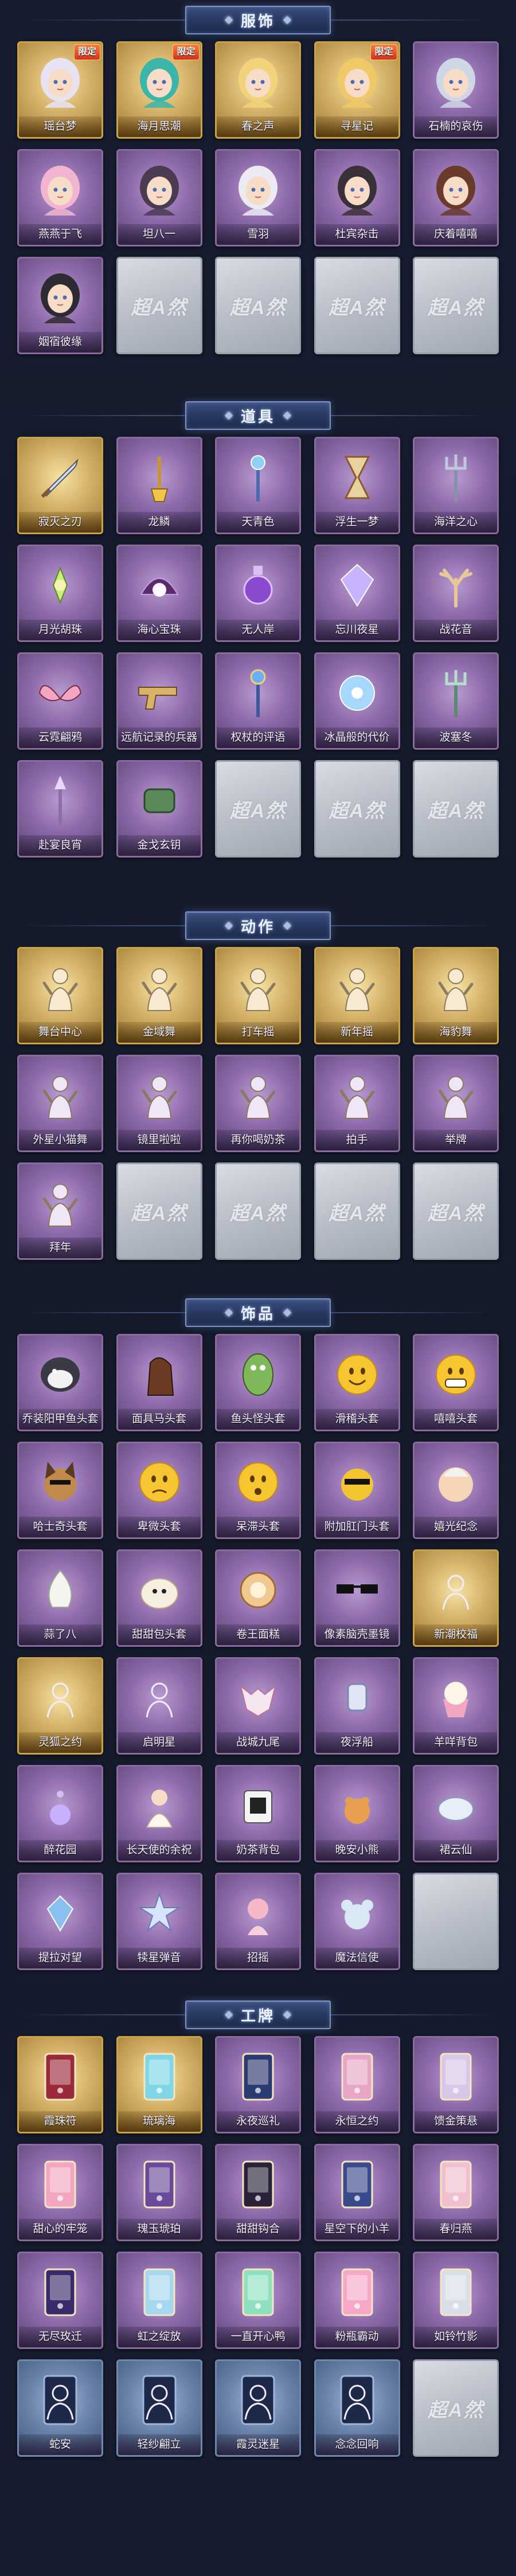 This screenshot has height=2576, width=516. What do you see at coordinates (159, 2408) in the screenshot?
I see `item-card: 轻纱翩立` at bounding box center [159, 2408].